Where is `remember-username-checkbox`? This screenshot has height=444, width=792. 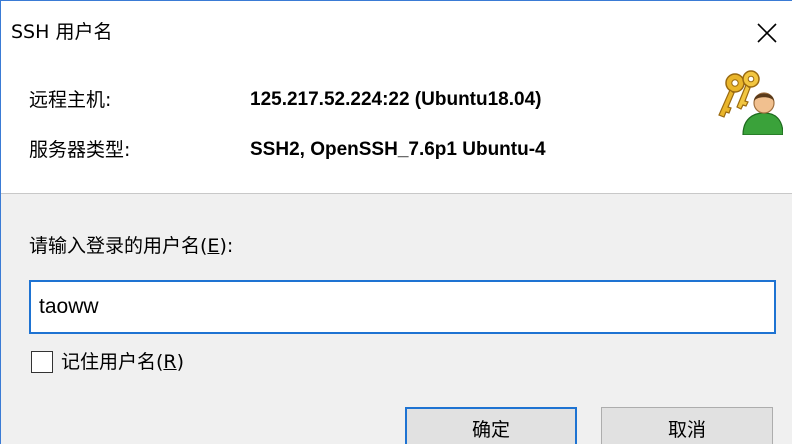 remember-username-checkbox is located at coordinates (42, 362).